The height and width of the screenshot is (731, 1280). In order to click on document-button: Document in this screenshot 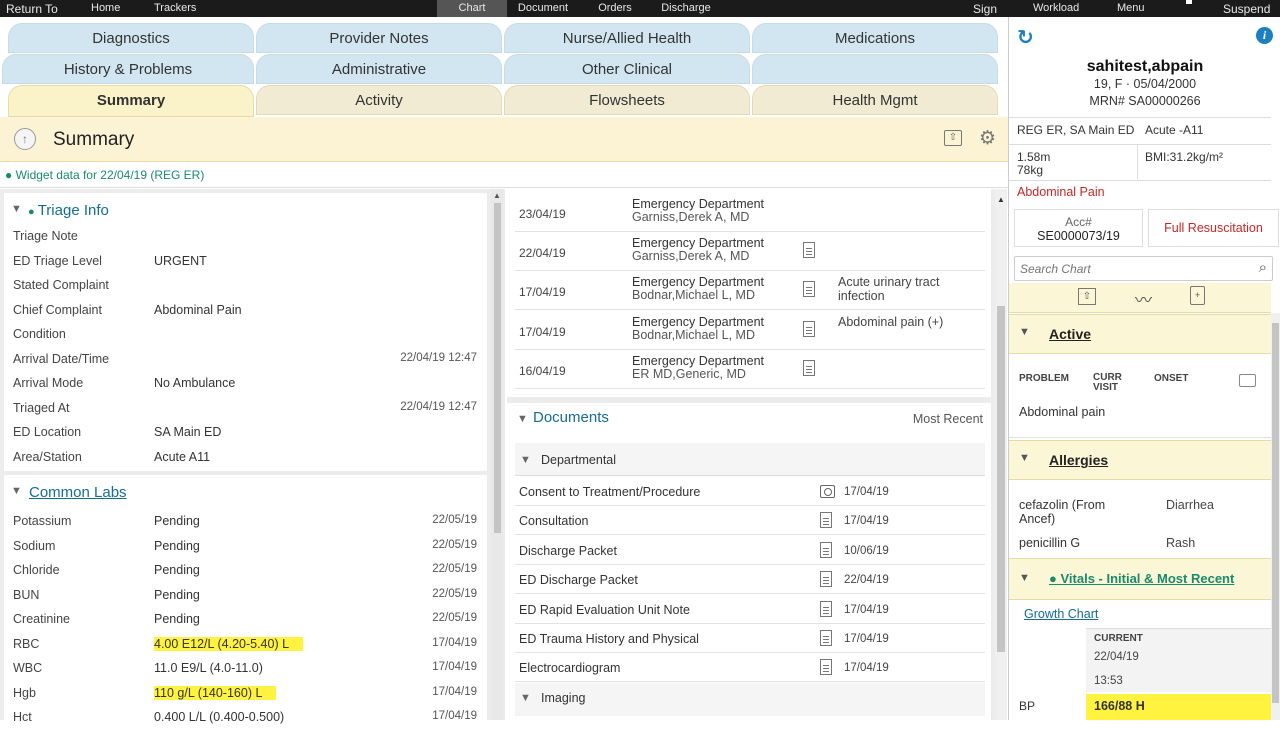, I will do `click(543, 8)`.